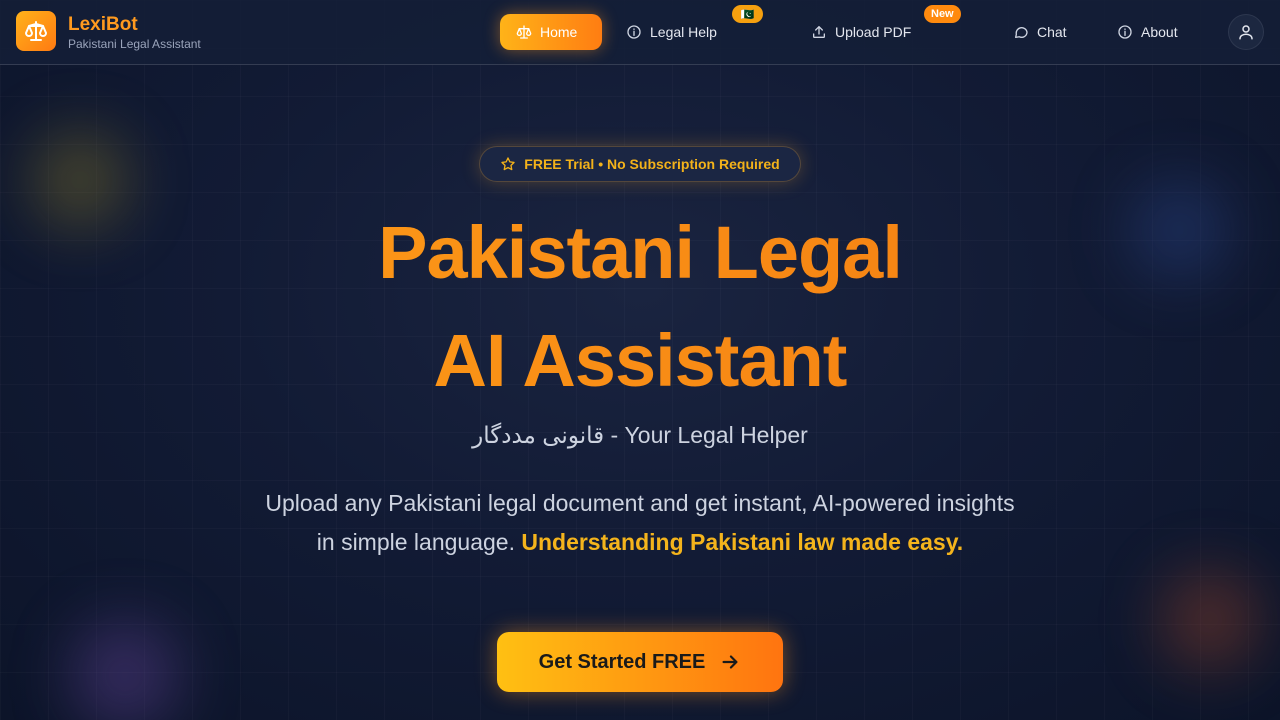 The height and width of the screenshot is (720, 1280). Describe the element at coordinates (683, 32) in the screenshot. I see `nav-legal-help-label: Legal Help` at that location.